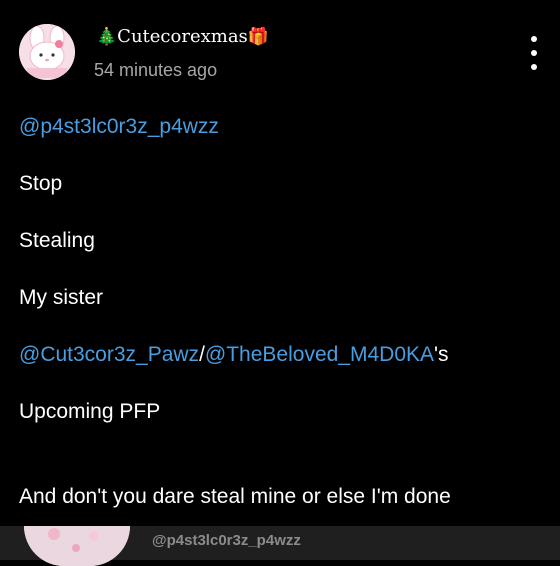 The image size is (560, 566). I want to click on christmas-tree-emoji: 🎄, so click(107, 37).